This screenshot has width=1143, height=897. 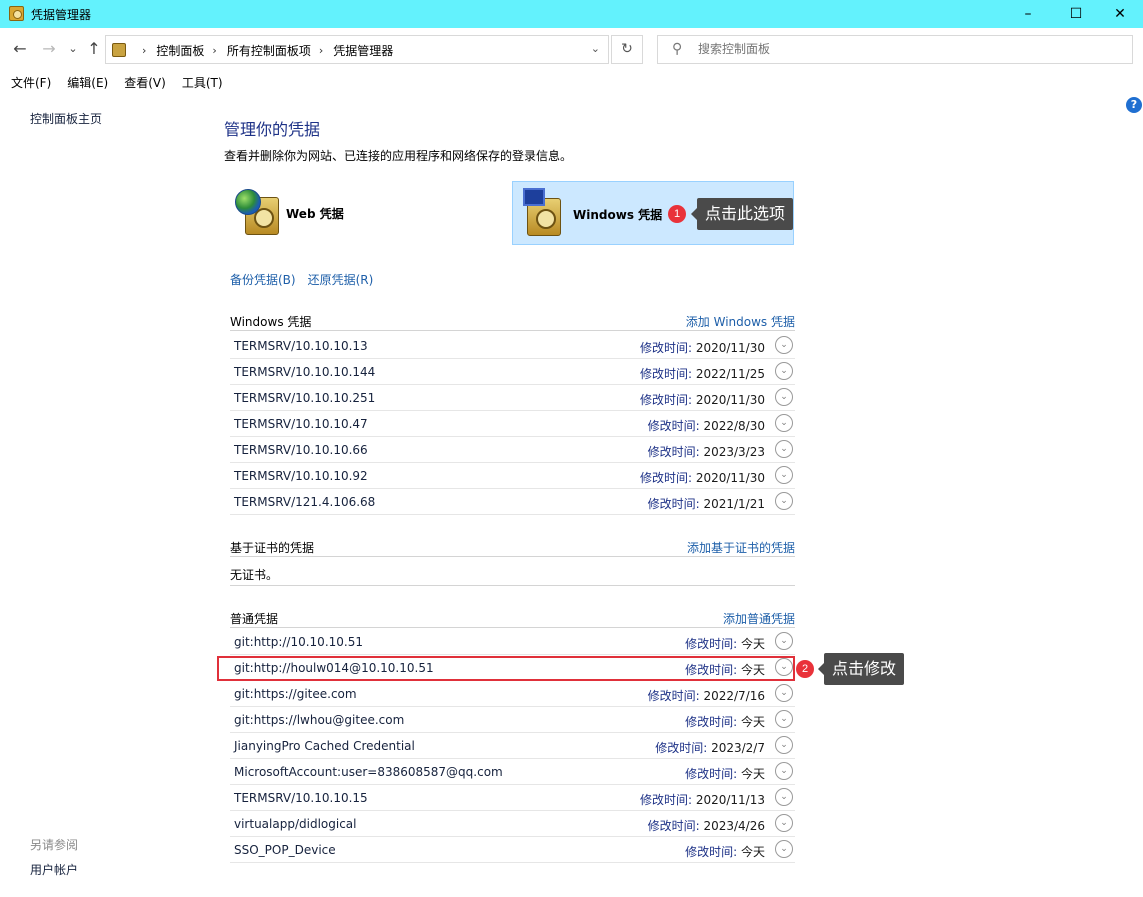 I want to click on add-certificate-credential-link: 添加基于证书的凭据, so click(x=741, y=547).